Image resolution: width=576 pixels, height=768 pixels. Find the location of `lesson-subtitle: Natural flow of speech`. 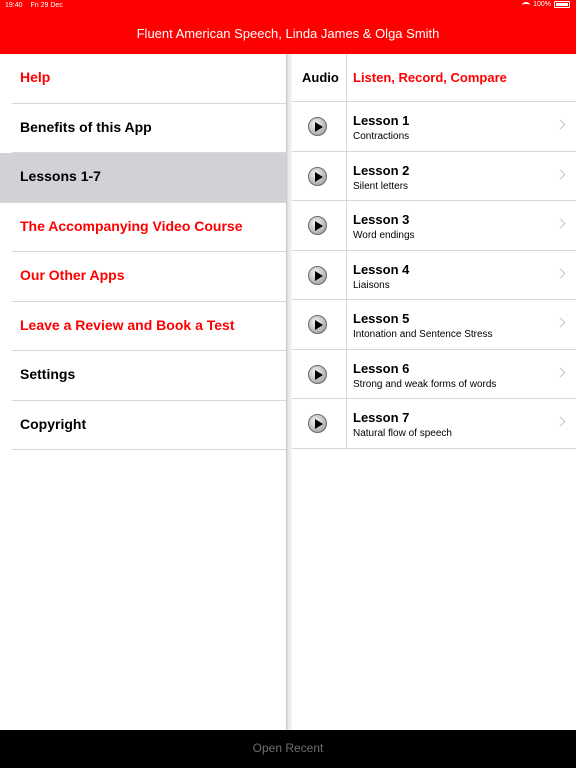

lesson-subtitle: Natural flow of speech is located at coordinates (402, 433).